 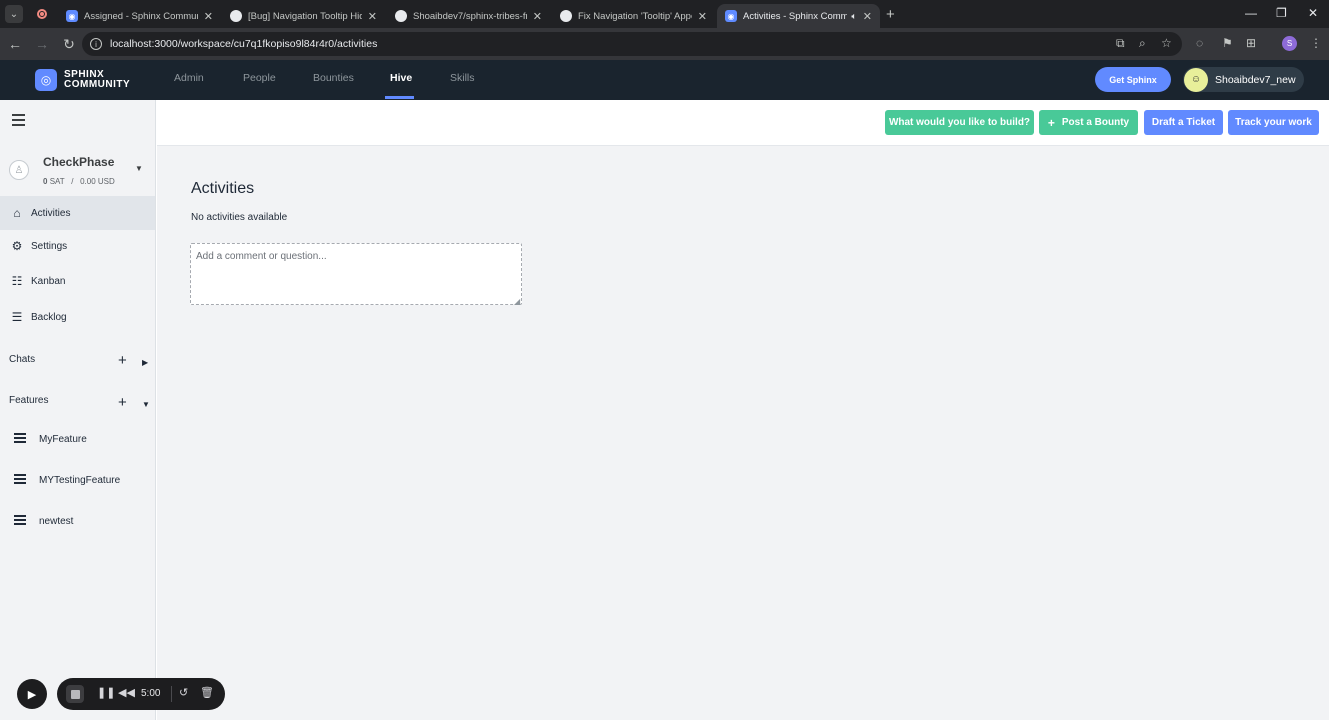 I want to click on logo-text-line2: COMMUNITY, so click(x=97, y=84).